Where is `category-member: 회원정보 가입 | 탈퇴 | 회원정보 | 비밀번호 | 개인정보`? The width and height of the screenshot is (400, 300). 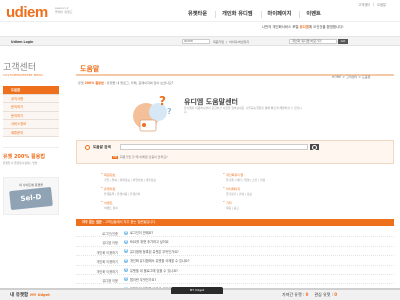 category-member: 회원정보 가입 | 탈퇴 | 회원정보 | 비밀번호 | 개인정보 is located at coordinates (128, 177).